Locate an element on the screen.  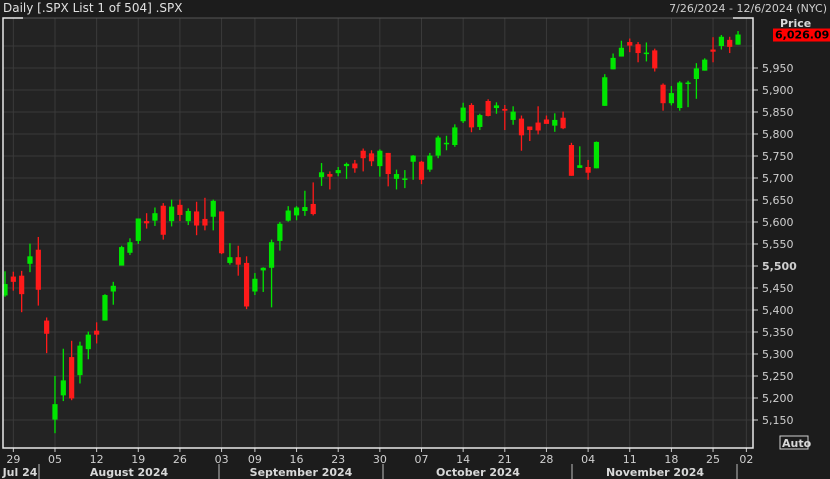
y-tick-label: 5,550 is located at coordinates (778, 244).